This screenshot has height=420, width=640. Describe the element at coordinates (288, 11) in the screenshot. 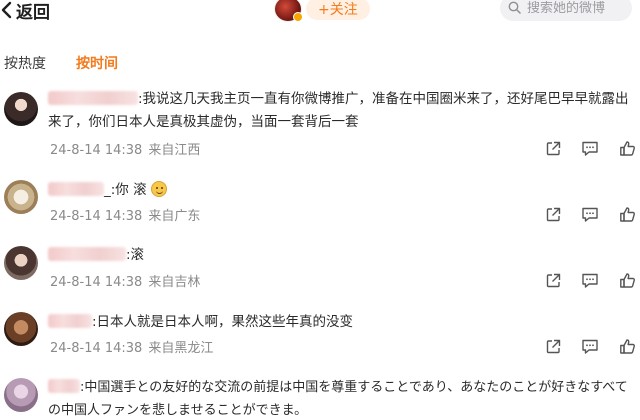

I see `author-avatar` at that location.